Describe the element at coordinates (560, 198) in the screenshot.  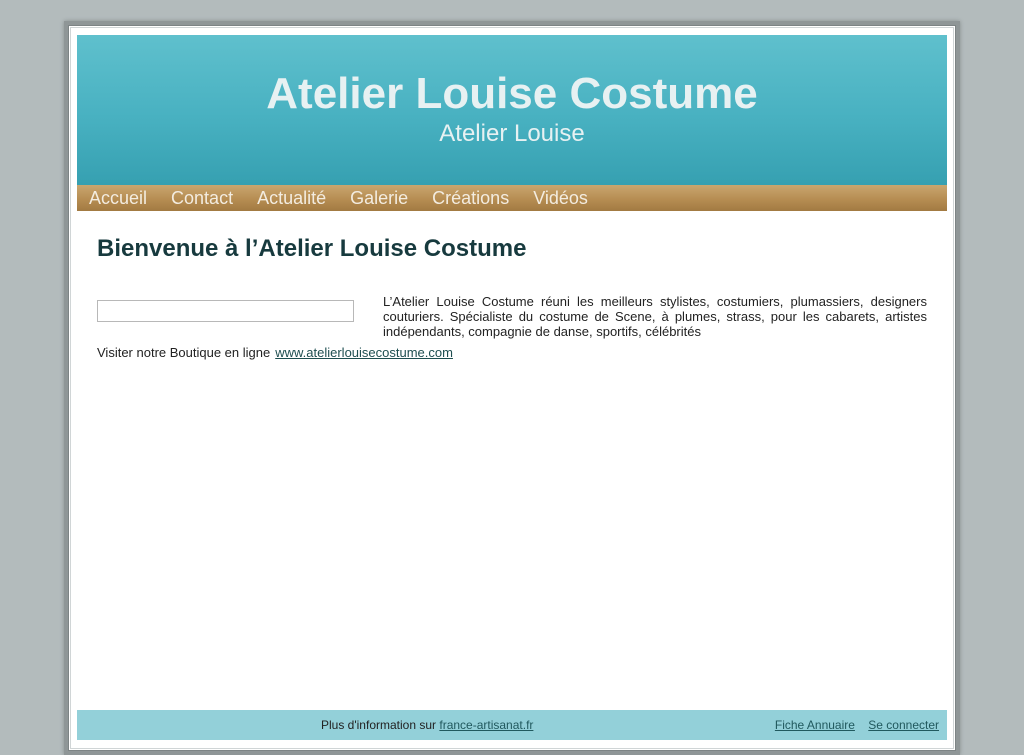
I see `nav-item-videos: Vidéos` at that location.